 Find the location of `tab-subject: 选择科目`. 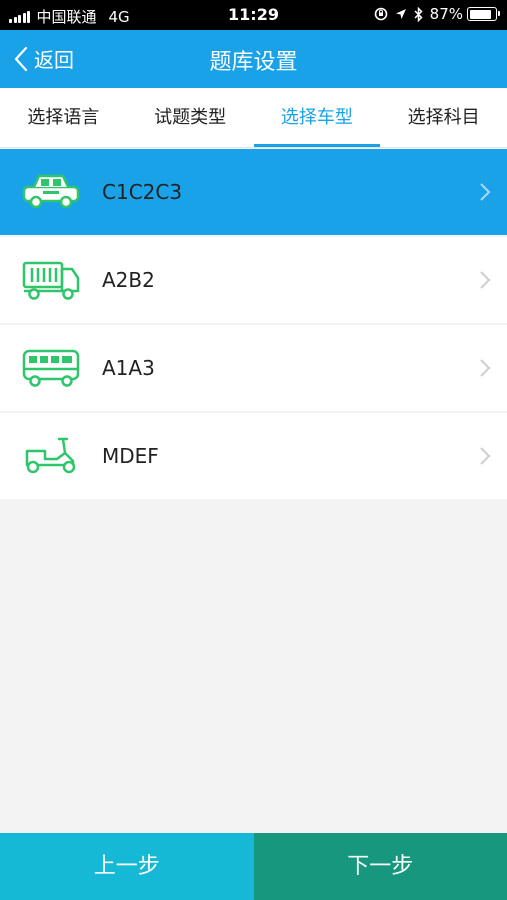

tab-subject: 选择科目 is located at coordinates (443, 117).